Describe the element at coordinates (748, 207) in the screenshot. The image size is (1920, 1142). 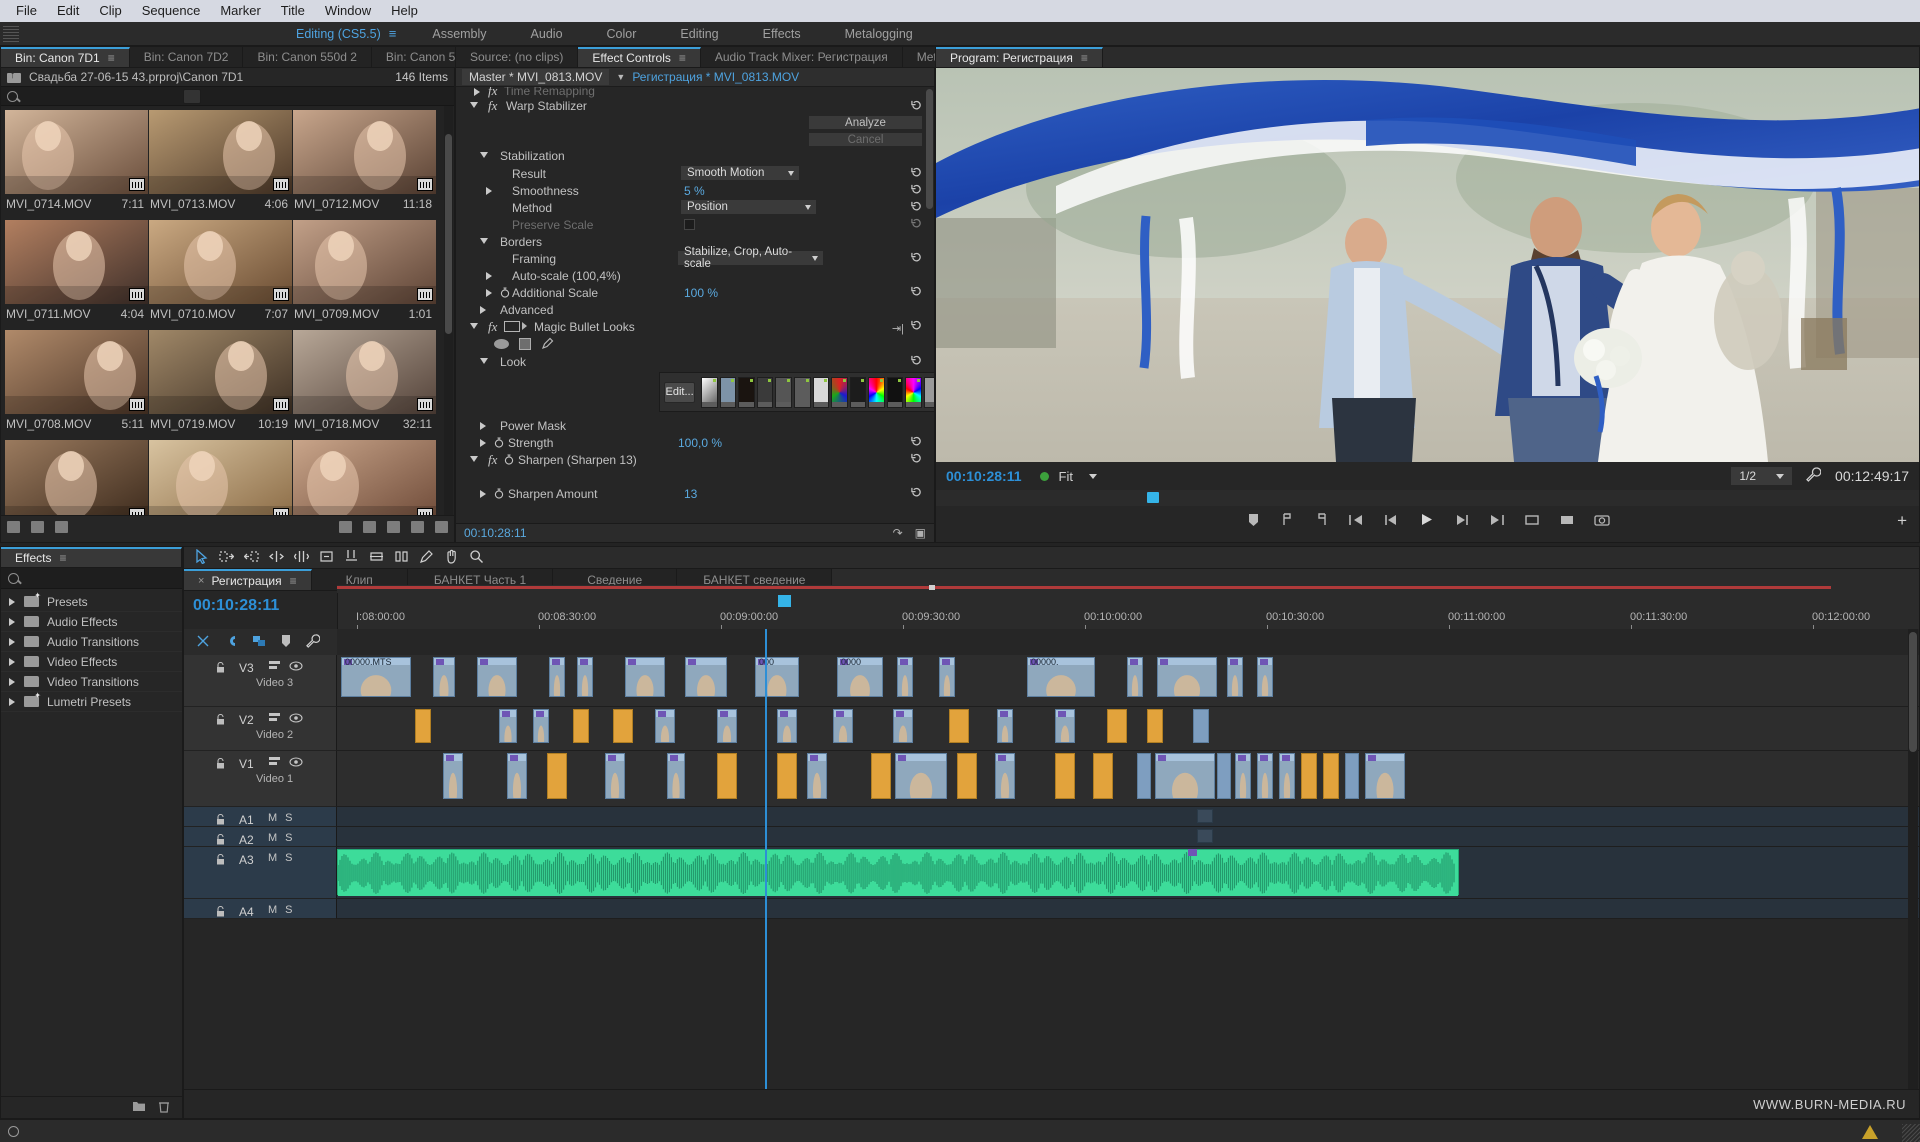
I see `method-dropdown: Position` at that location.